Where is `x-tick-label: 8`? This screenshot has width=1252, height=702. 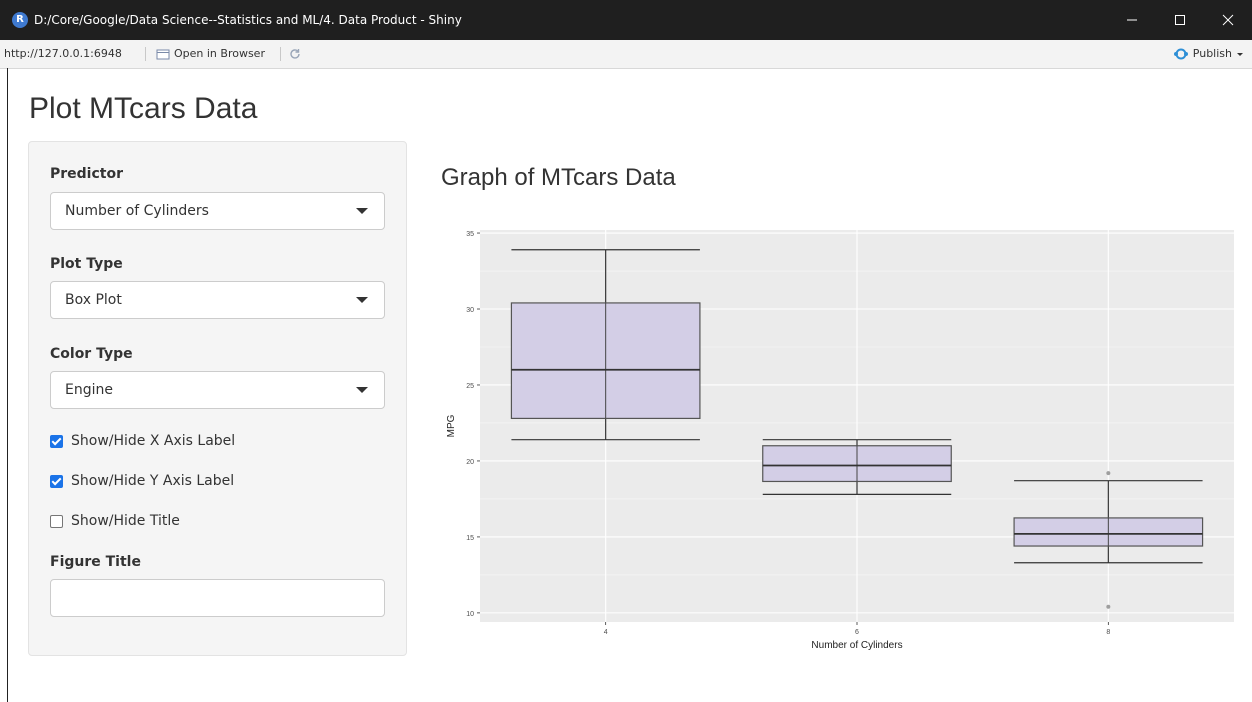
x-tick-label: 8 is located at coordinates (1108, 632).